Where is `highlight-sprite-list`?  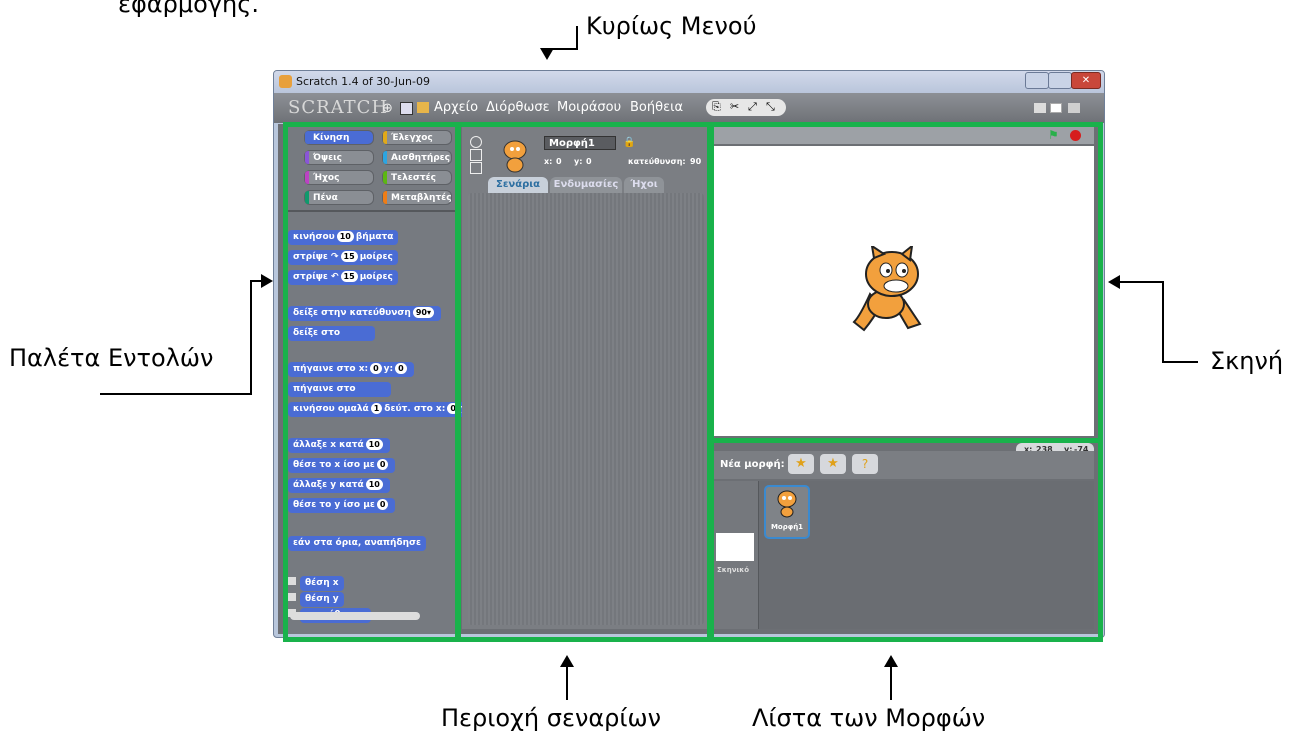 highlight-sprite-list is located at coordinates (905, 540).